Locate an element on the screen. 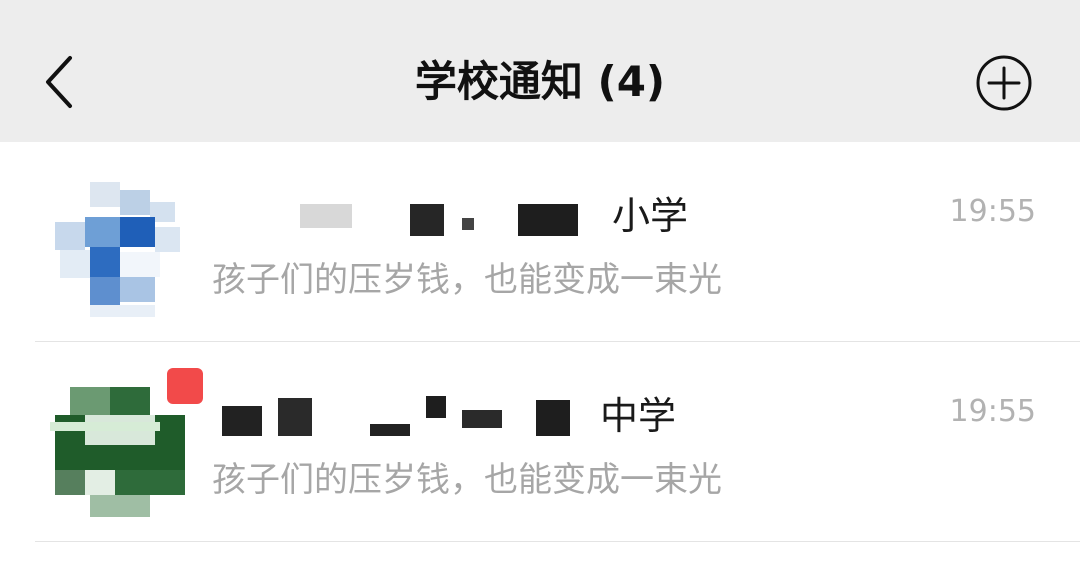 The width and height of the screenshot is (1080, 573). add-button is located at coordinates (1004, 83).